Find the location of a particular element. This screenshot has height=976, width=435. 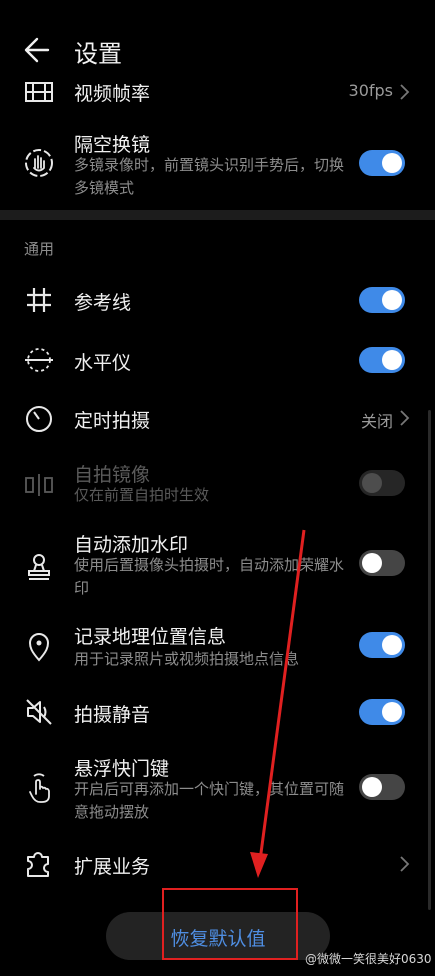

annotation-highlight-box is located at coordinates (230, 924).